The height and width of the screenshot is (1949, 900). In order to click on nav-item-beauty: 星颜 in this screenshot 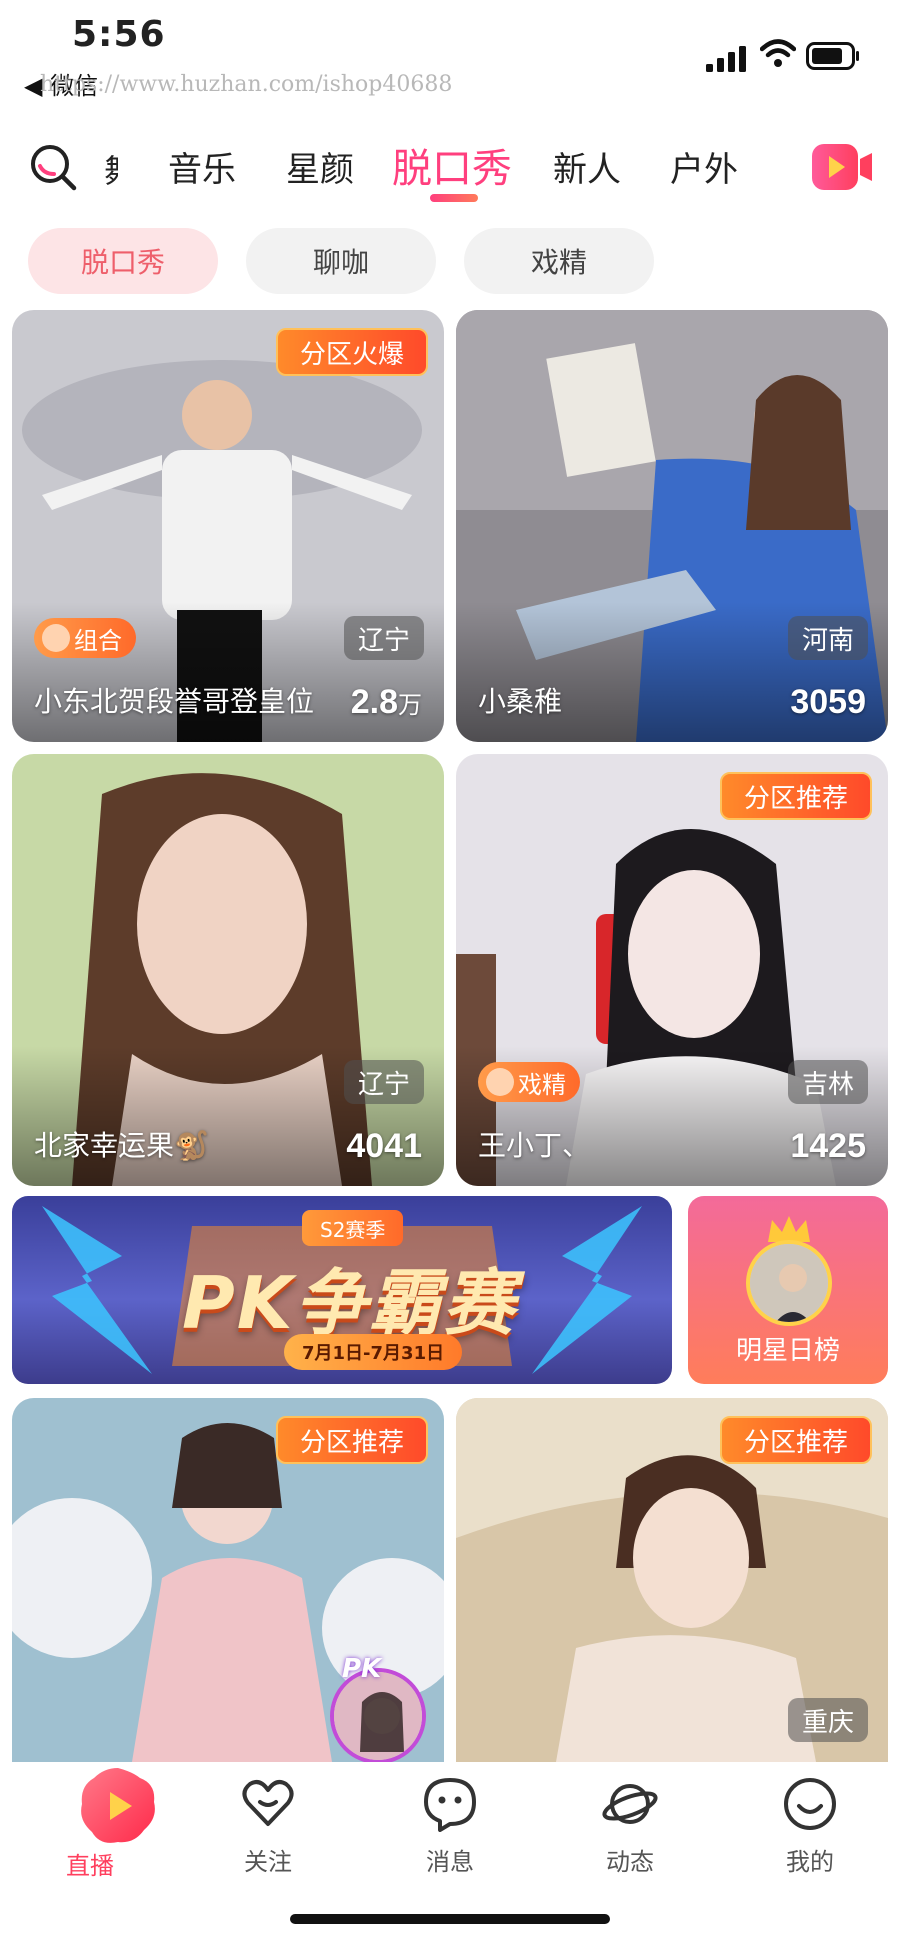, I will do `click(320, 166)`.